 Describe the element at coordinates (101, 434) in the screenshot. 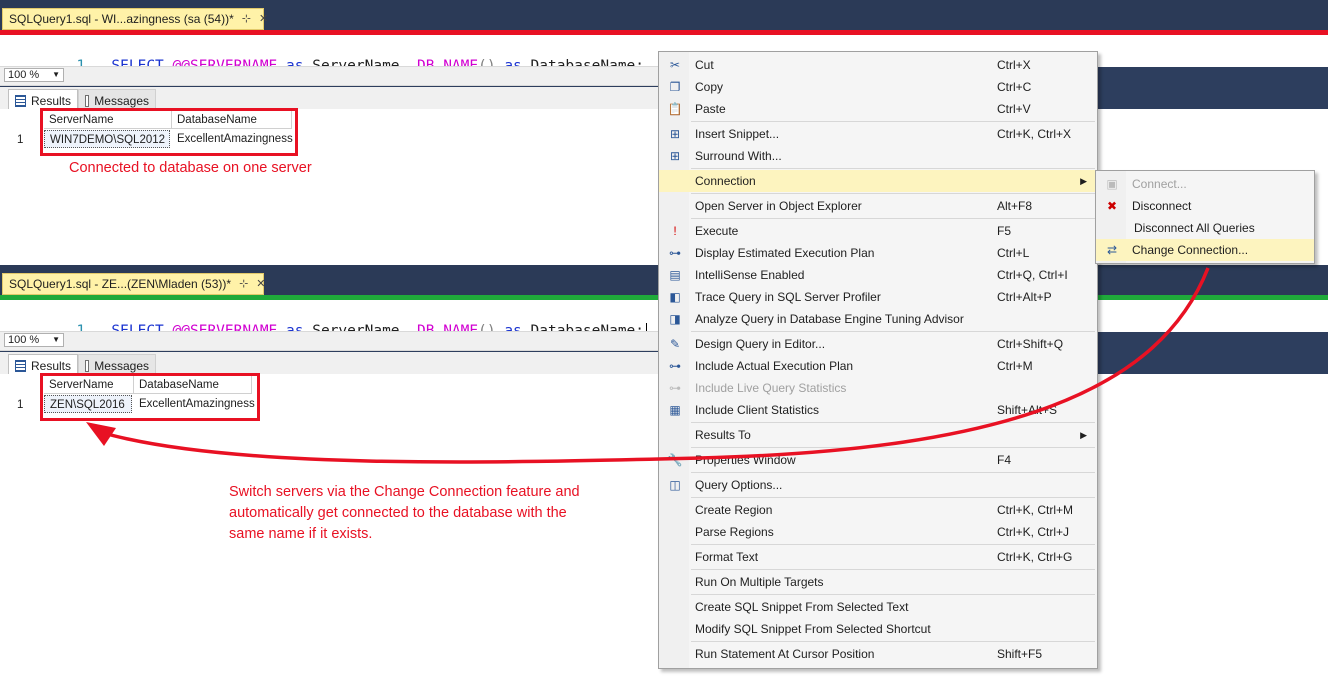

I see `arrow-head` at that location.